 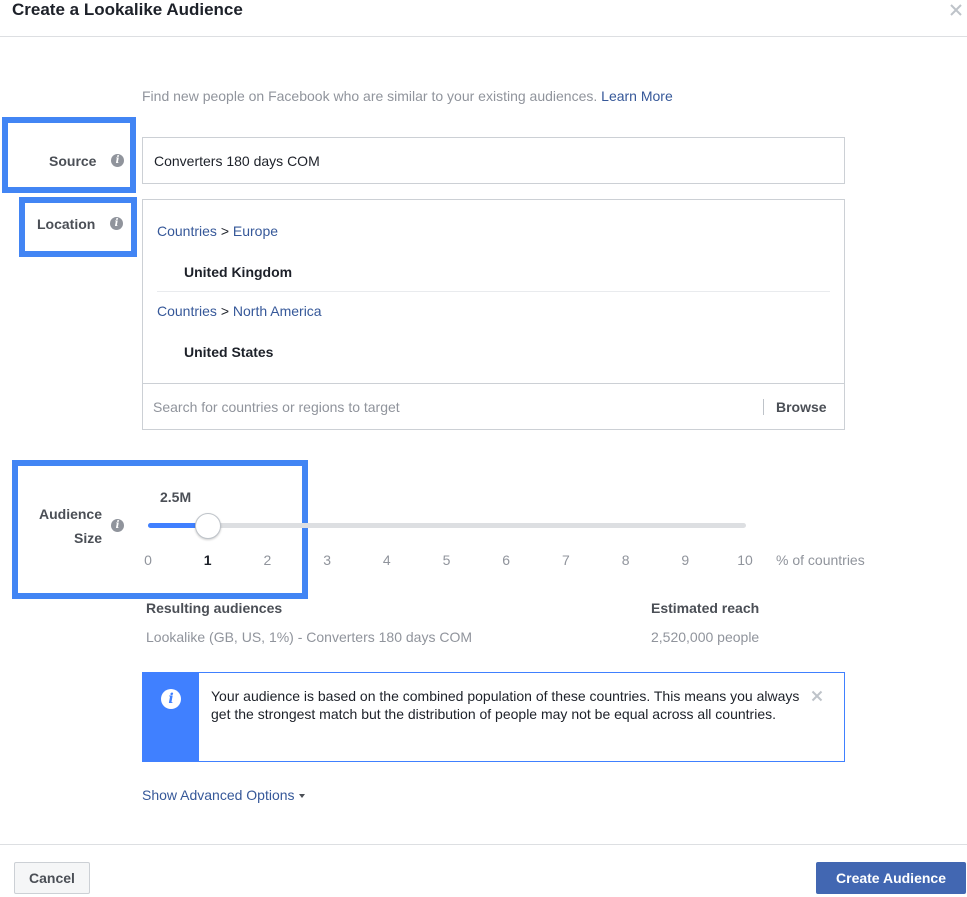 What do you see at coordinates (207, 526) in the screenshot?
I see `audience-size-slider-handle` at bounding box center [207, 526].